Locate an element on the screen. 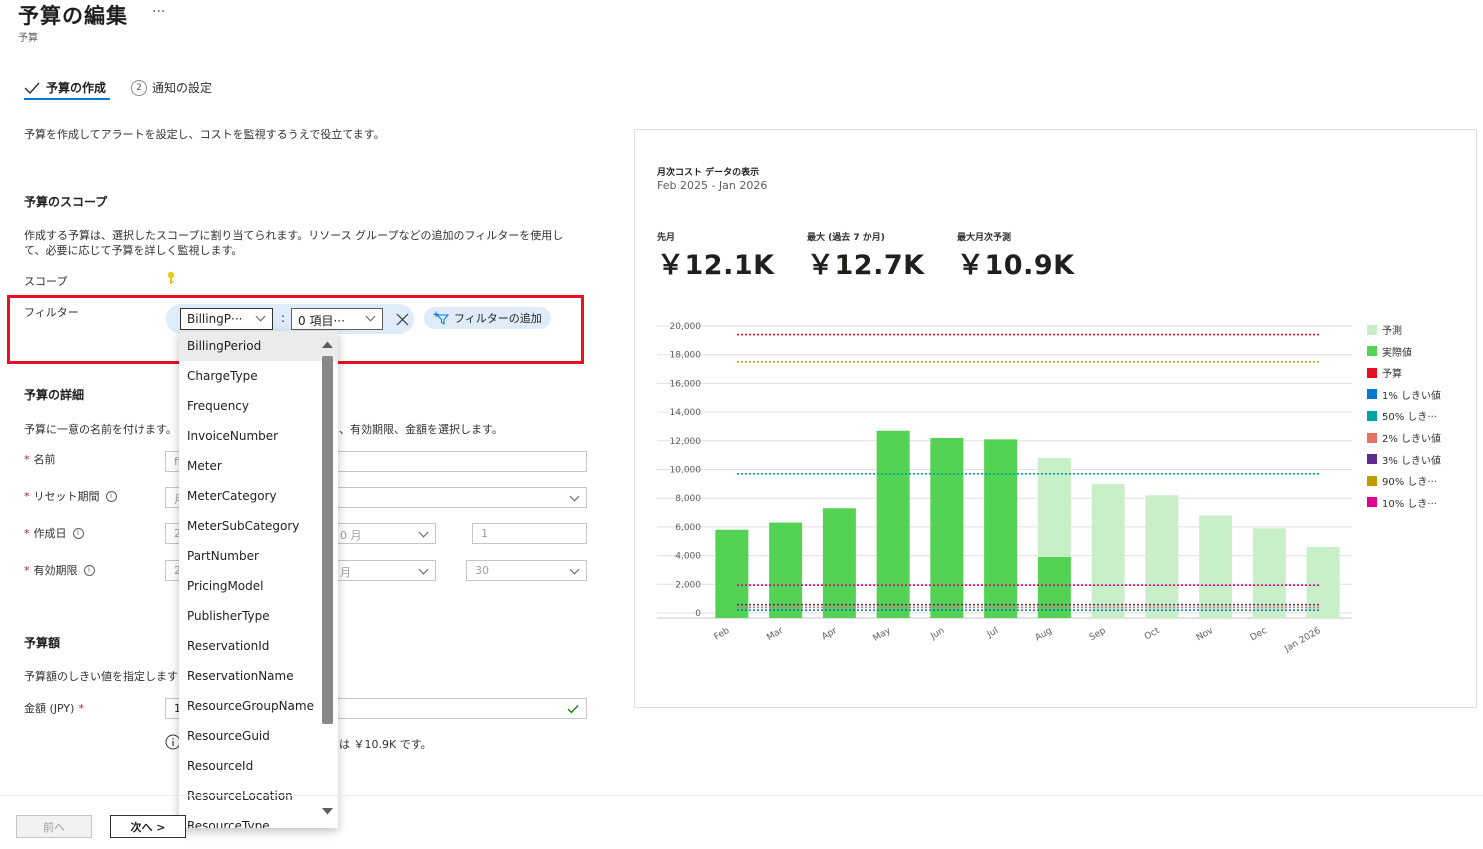 The width and height of the screenshot is (1483, 849). legend-item: 2% しきい値 is located at coordinates (1404, 437).